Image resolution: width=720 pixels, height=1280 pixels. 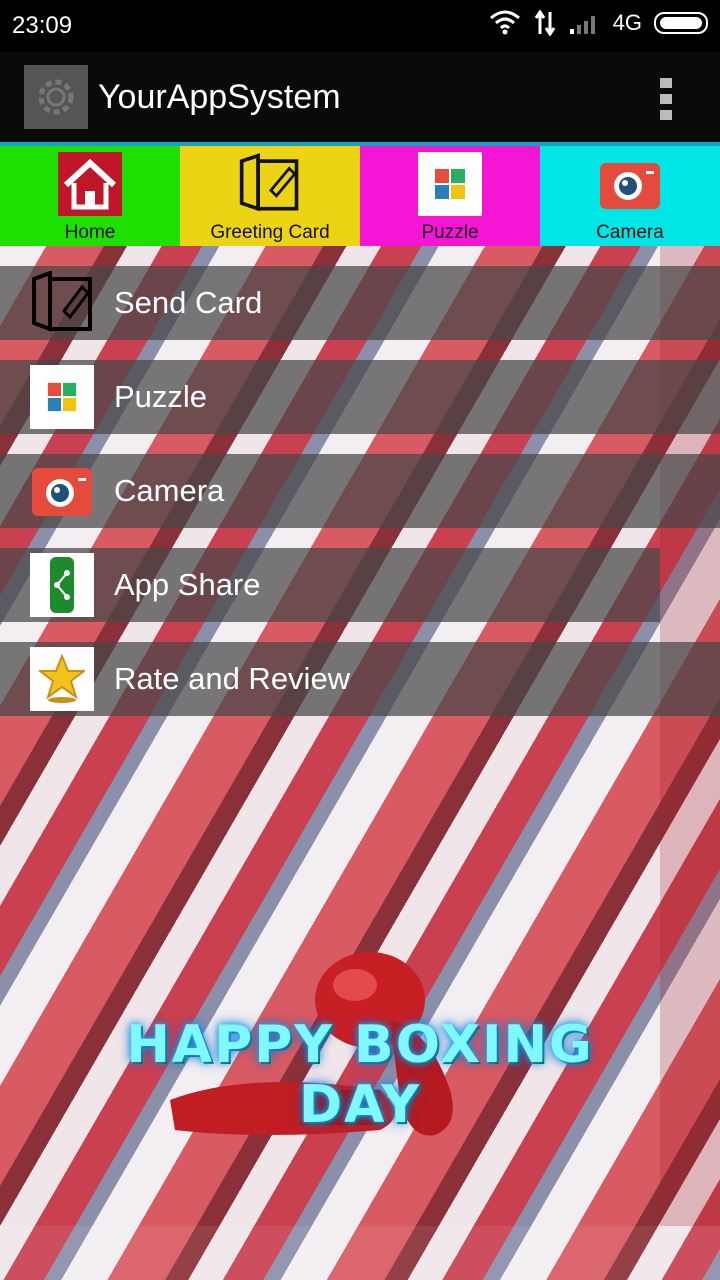 What do you see at coordinates (630, 232) in the screenshot?
I see `tab-label: Camera` at bounding box center [630, 232].